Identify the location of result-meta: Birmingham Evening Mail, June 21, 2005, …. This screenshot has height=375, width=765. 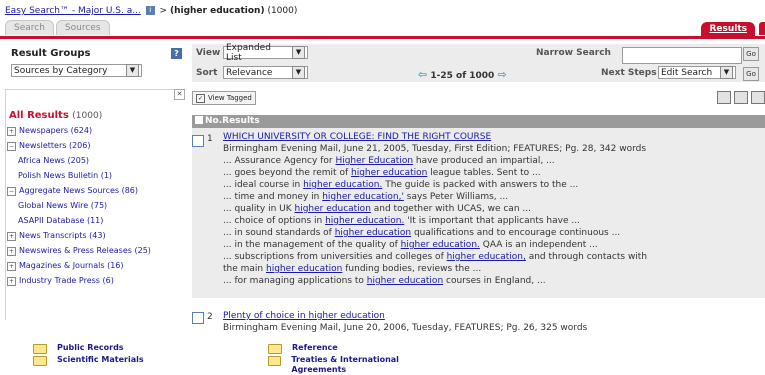
(435, 149).